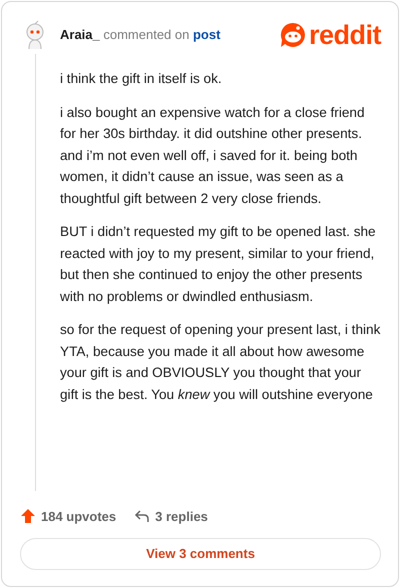 The width and height of the screenshot is (400, 588). Describe the element at coordinates (78, 517) in the screenshot. I see `upvote-count: 184 upvotes` at that location.